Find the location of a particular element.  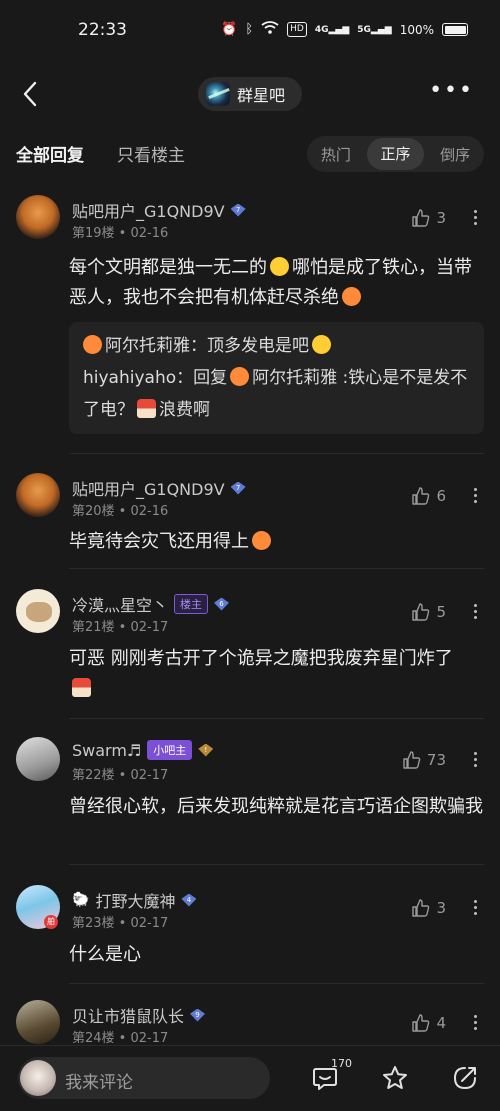

floor-meta: 第21楼 • 02-17 is located at coordinates (120, 627).